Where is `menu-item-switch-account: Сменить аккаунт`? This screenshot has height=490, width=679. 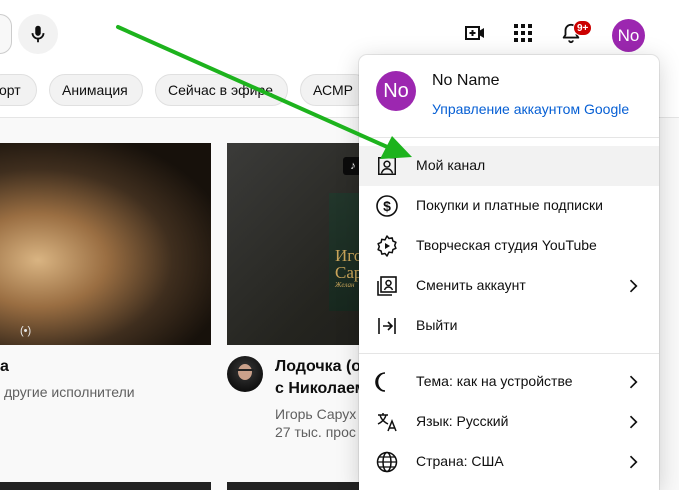
menu-item-switch-account: Сменить аккаунт is located at coordinates (509, 286).